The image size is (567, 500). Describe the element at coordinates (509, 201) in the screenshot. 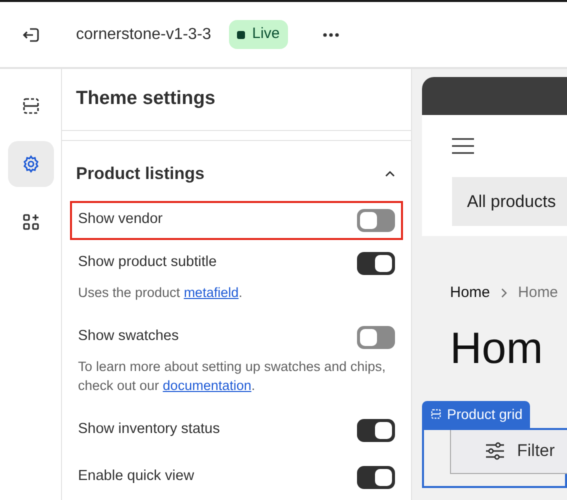

I see `collection-field: All products` at that location.